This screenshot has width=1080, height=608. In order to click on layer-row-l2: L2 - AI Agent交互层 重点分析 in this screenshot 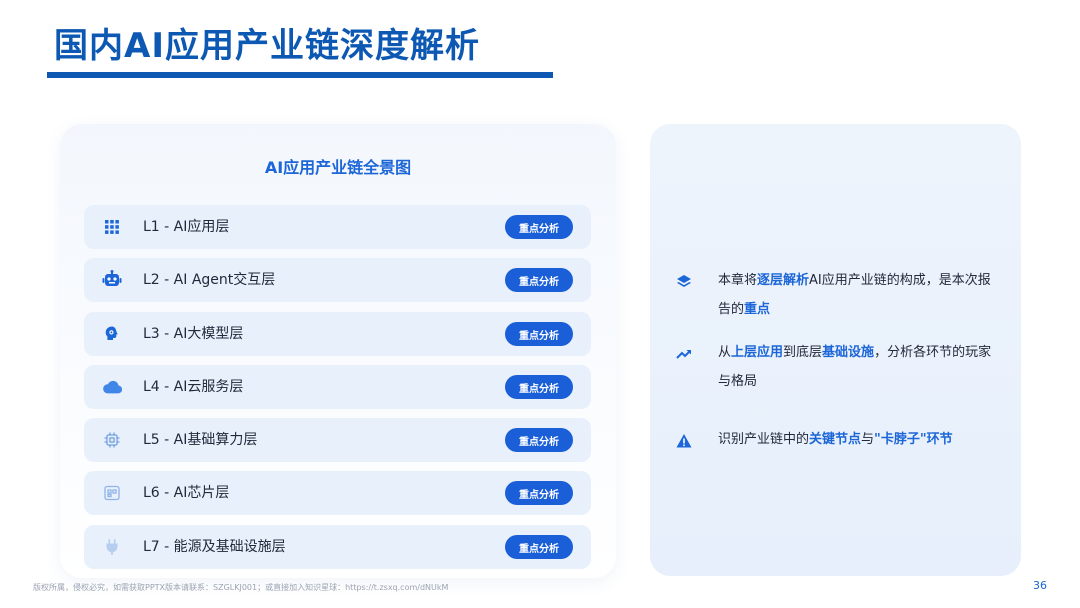, I will do `click(337, 280)`.